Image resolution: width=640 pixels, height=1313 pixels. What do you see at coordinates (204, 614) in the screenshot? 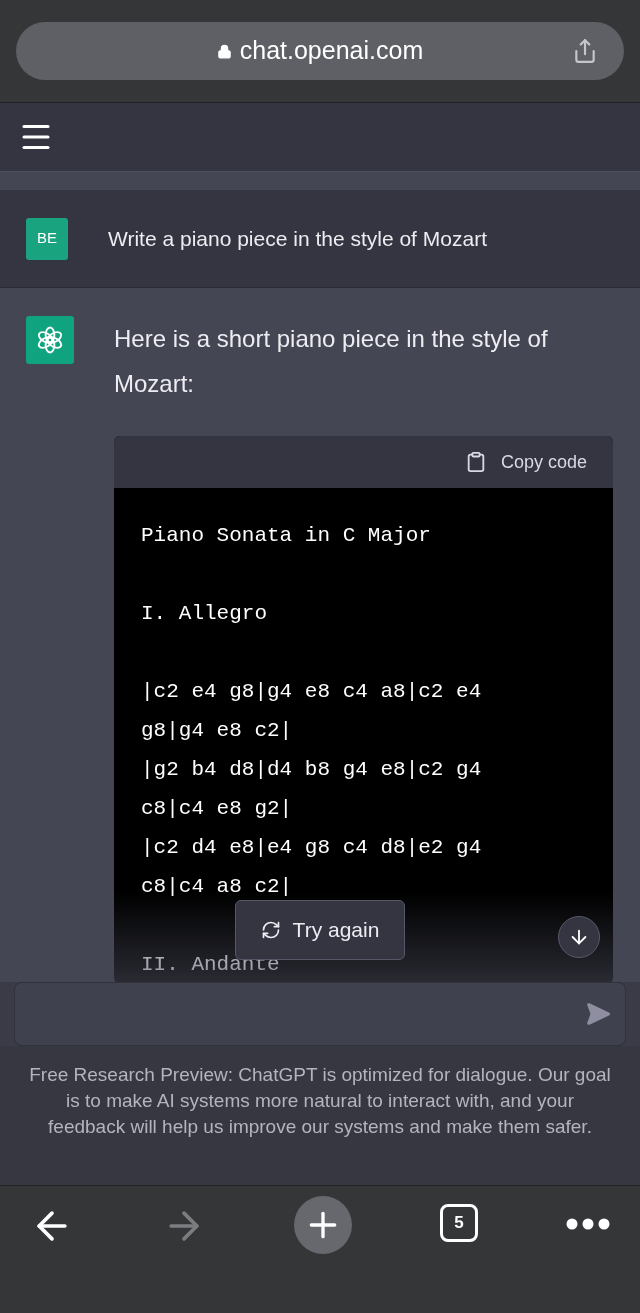
I see `code-line: I. Allegro` at bounding box center [204, 614].